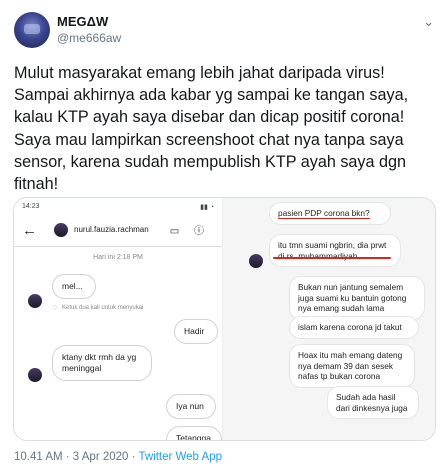 The image size is (446, 474). Describe the element at coordinates (29, 230) in the screenshot. I see `back-arrow-icon: ←` at that location.